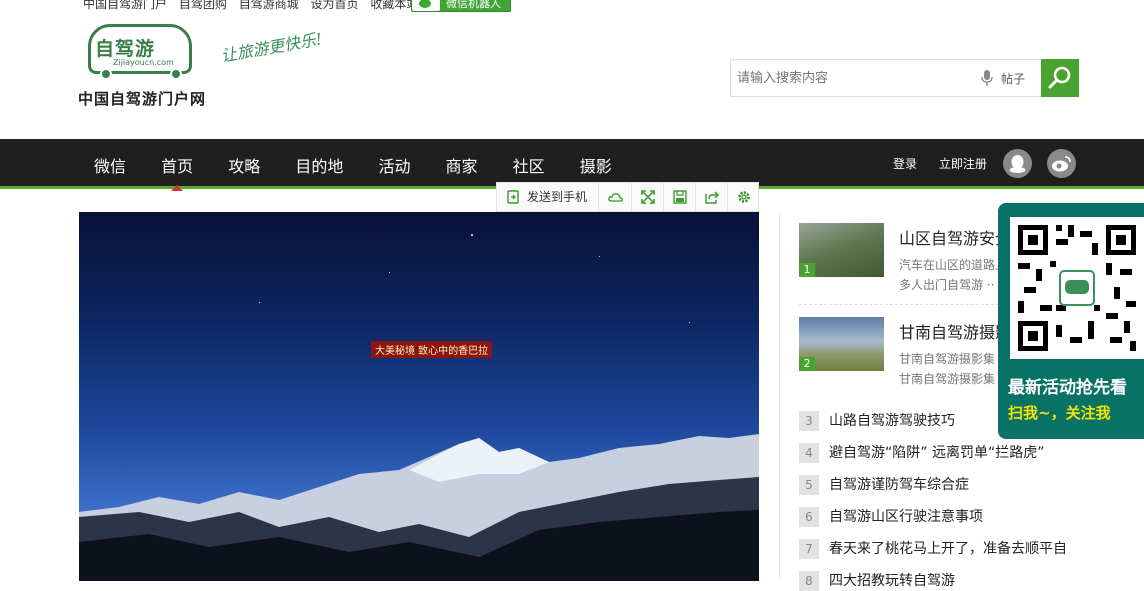  I want to click on list-item-title: 避自驾游“陷阱” 远离罚单“拦路虎”, so click(936, 453).